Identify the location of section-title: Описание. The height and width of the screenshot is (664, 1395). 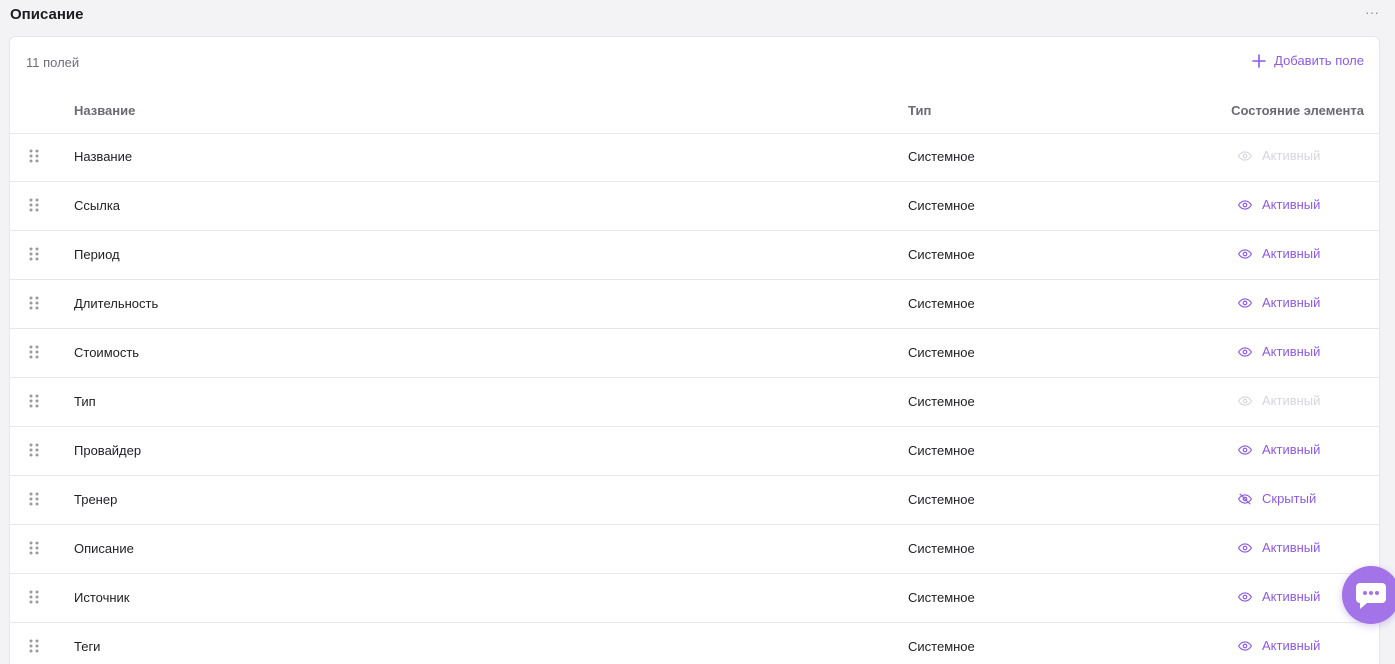
(47, 14).